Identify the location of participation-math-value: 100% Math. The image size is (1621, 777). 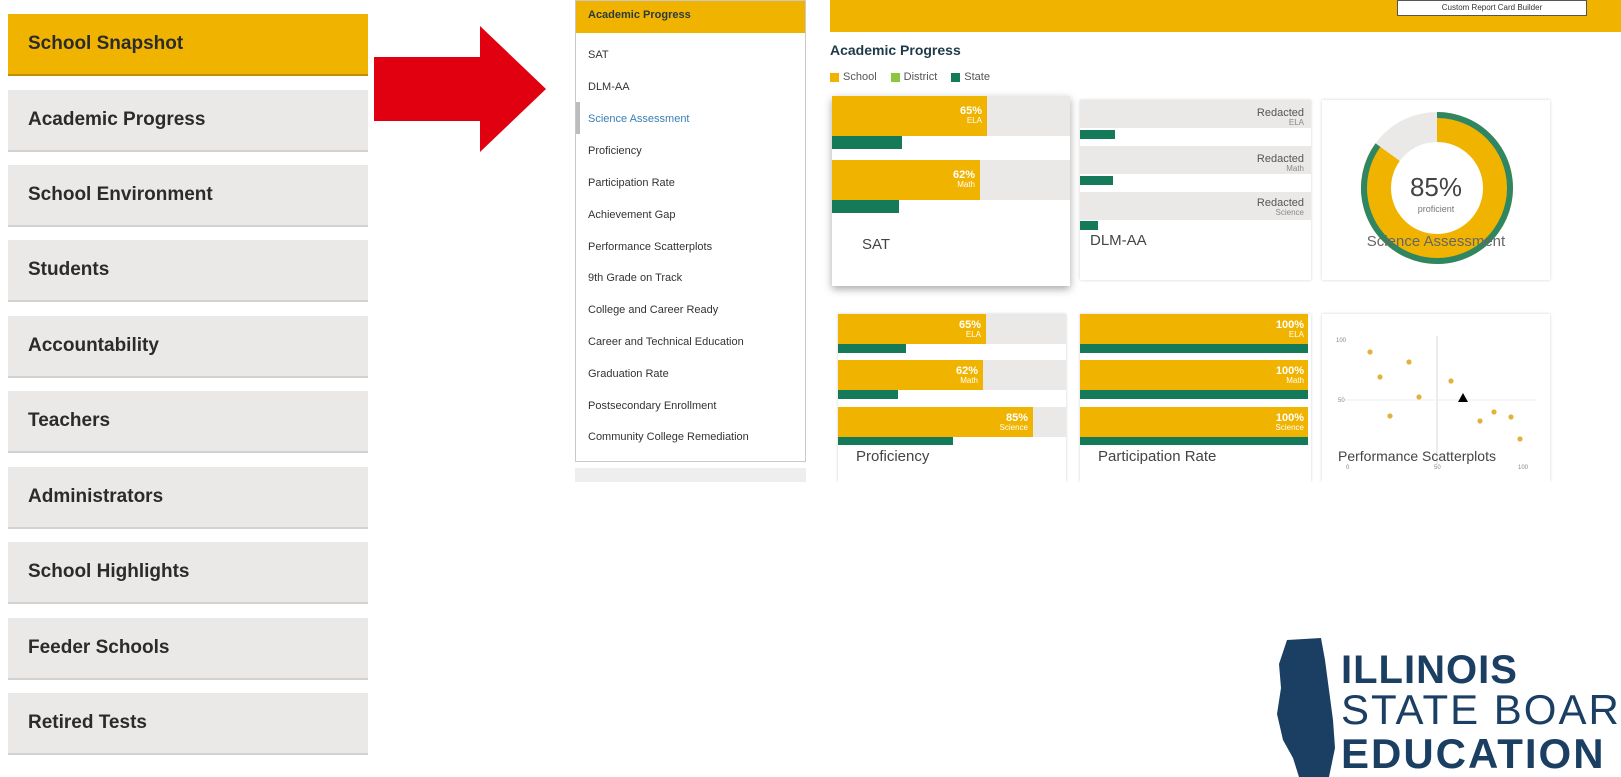
(1289, 375).